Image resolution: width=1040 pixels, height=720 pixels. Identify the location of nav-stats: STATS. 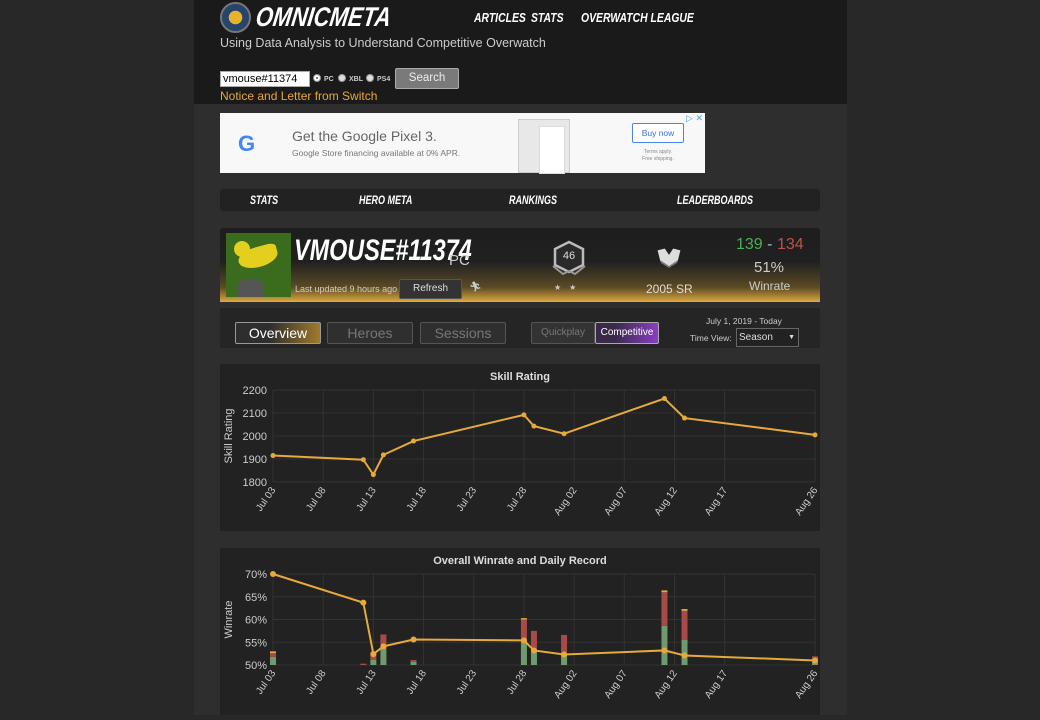
(547, 17).